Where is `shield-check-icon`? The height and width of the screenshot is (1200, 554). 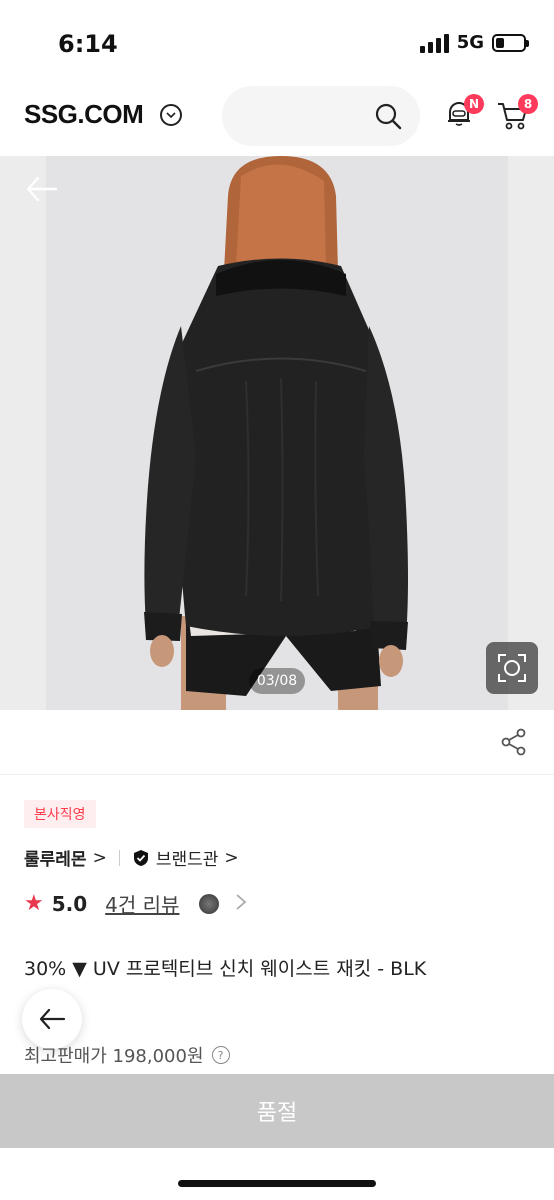 shield-check-icon is located at coordinates (140, 857).